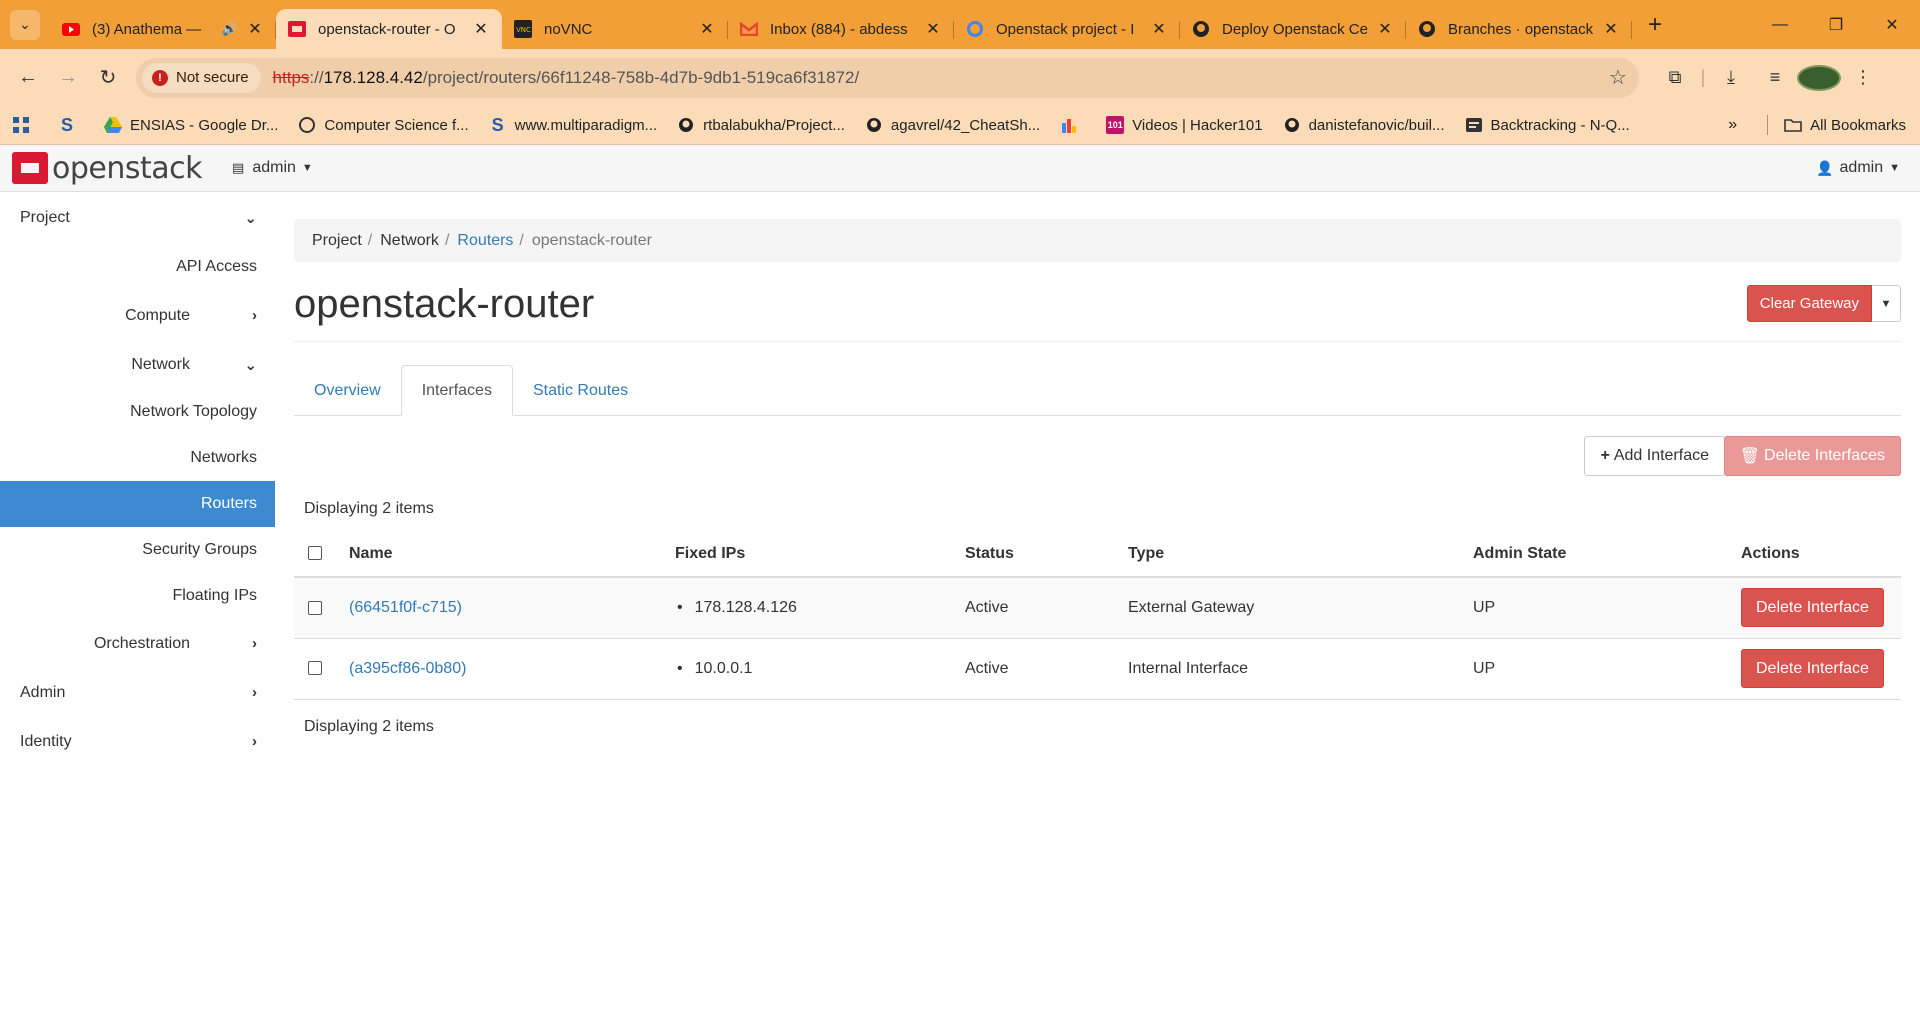 The height and width of the screenshot is (1023, 1920). I want to click on chevron-right-icon: ›, so click(254, 643).